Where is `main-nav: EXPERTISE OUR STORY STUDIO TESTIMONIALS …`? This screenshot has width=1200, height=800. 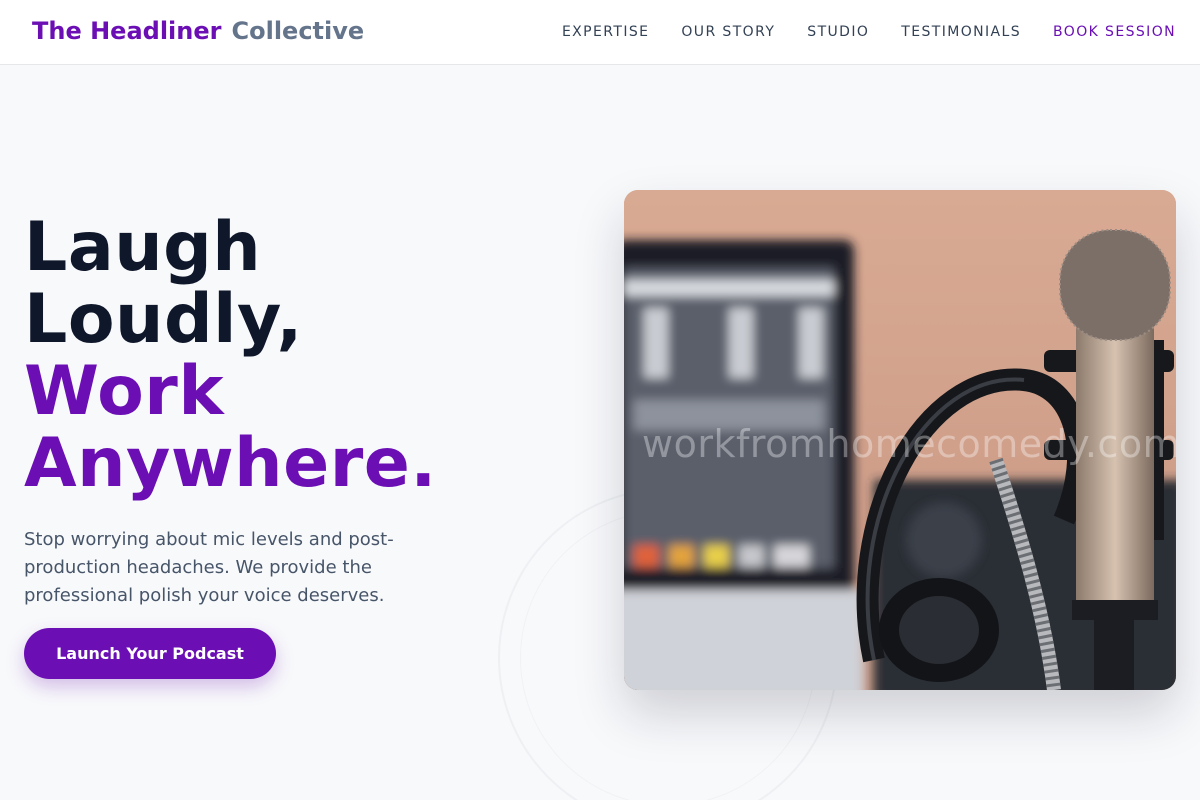 main-nav: EXPERTISE OUR STORY STUDIO TESTIMONIALS … is located at coordinates (869, 32).